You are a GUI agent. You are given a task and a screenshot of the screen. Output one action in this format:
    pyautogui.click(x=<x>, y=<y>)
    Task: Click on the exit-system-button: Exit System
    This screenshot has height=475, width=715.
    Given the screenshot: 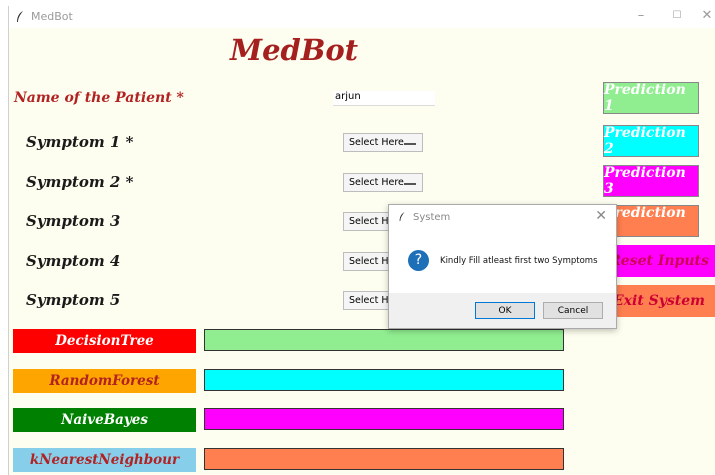 What is the action you would take?
    pyautogui.click(x=659, y=301)
    